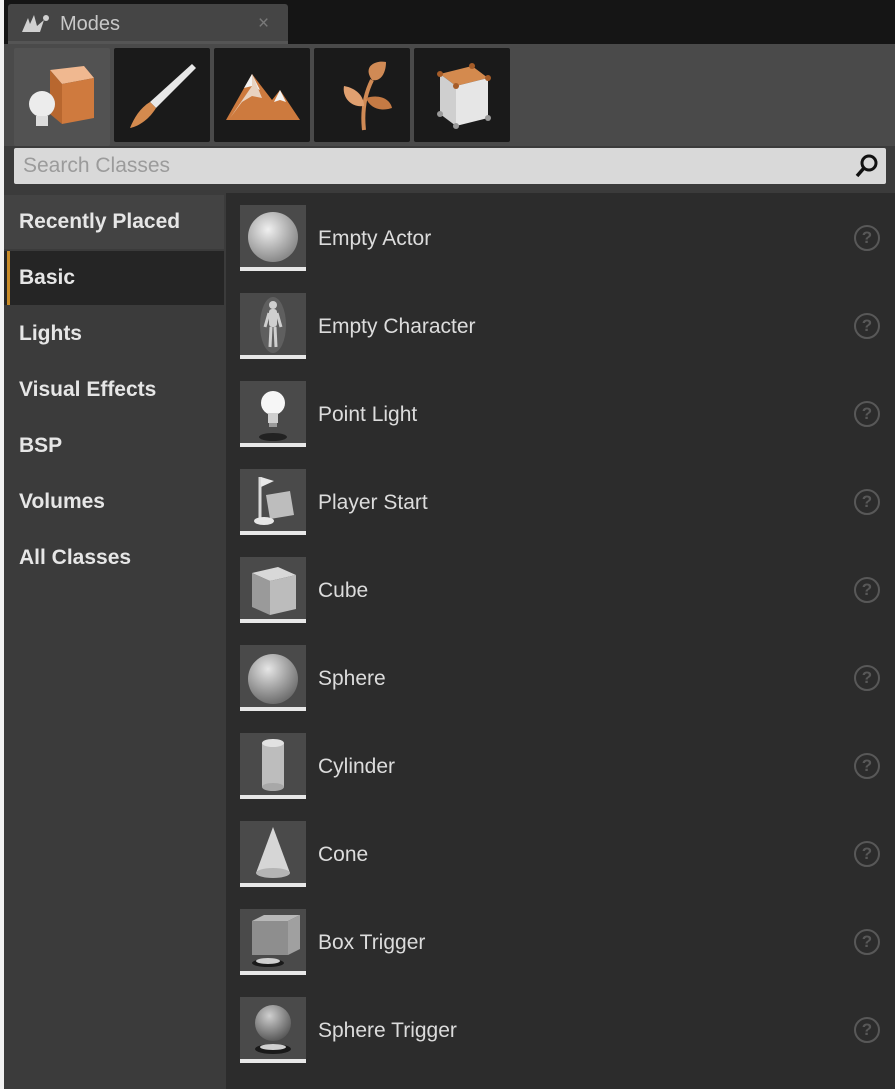  I want to click on mountain-icon, so click(263, 97).